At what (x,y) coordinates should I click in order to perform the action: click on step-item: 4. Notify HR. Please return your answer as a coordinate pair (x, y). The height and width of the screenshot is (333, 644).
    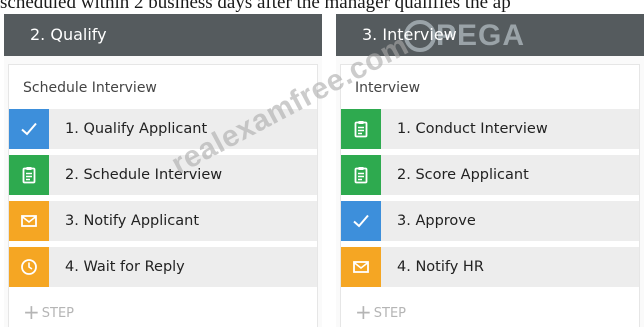
    Looking at the image, I should click on (490, 267).